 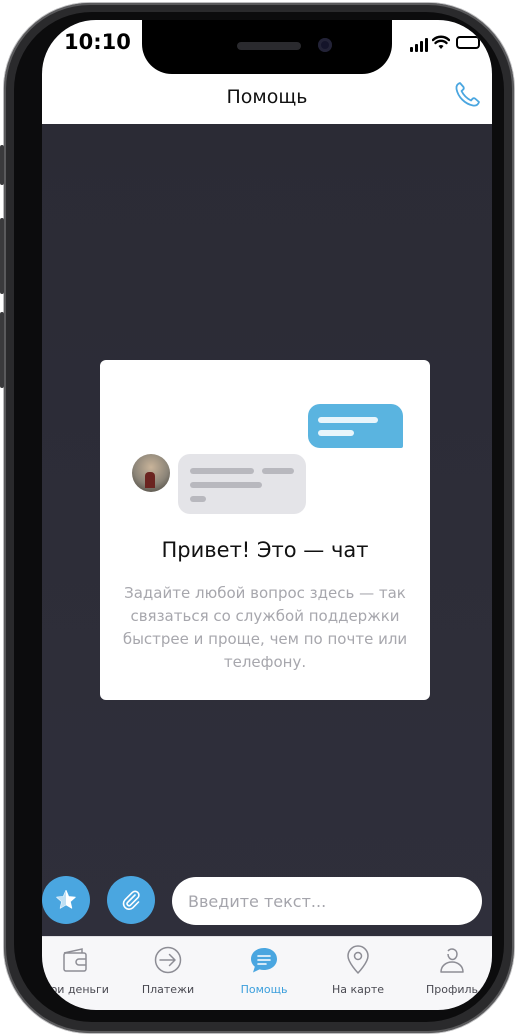 What do you see at coordinates (467, 95) in the screenshot?
I see `phone-icon` at bounding box center [467, 95].